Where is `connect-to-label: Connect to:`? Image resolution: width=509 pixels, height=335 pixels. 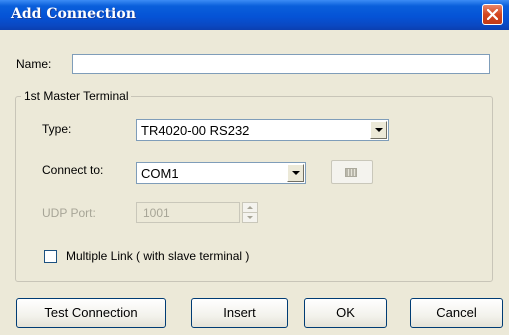 connect-to-label: Connect to: is located at coordinates (73, 170).